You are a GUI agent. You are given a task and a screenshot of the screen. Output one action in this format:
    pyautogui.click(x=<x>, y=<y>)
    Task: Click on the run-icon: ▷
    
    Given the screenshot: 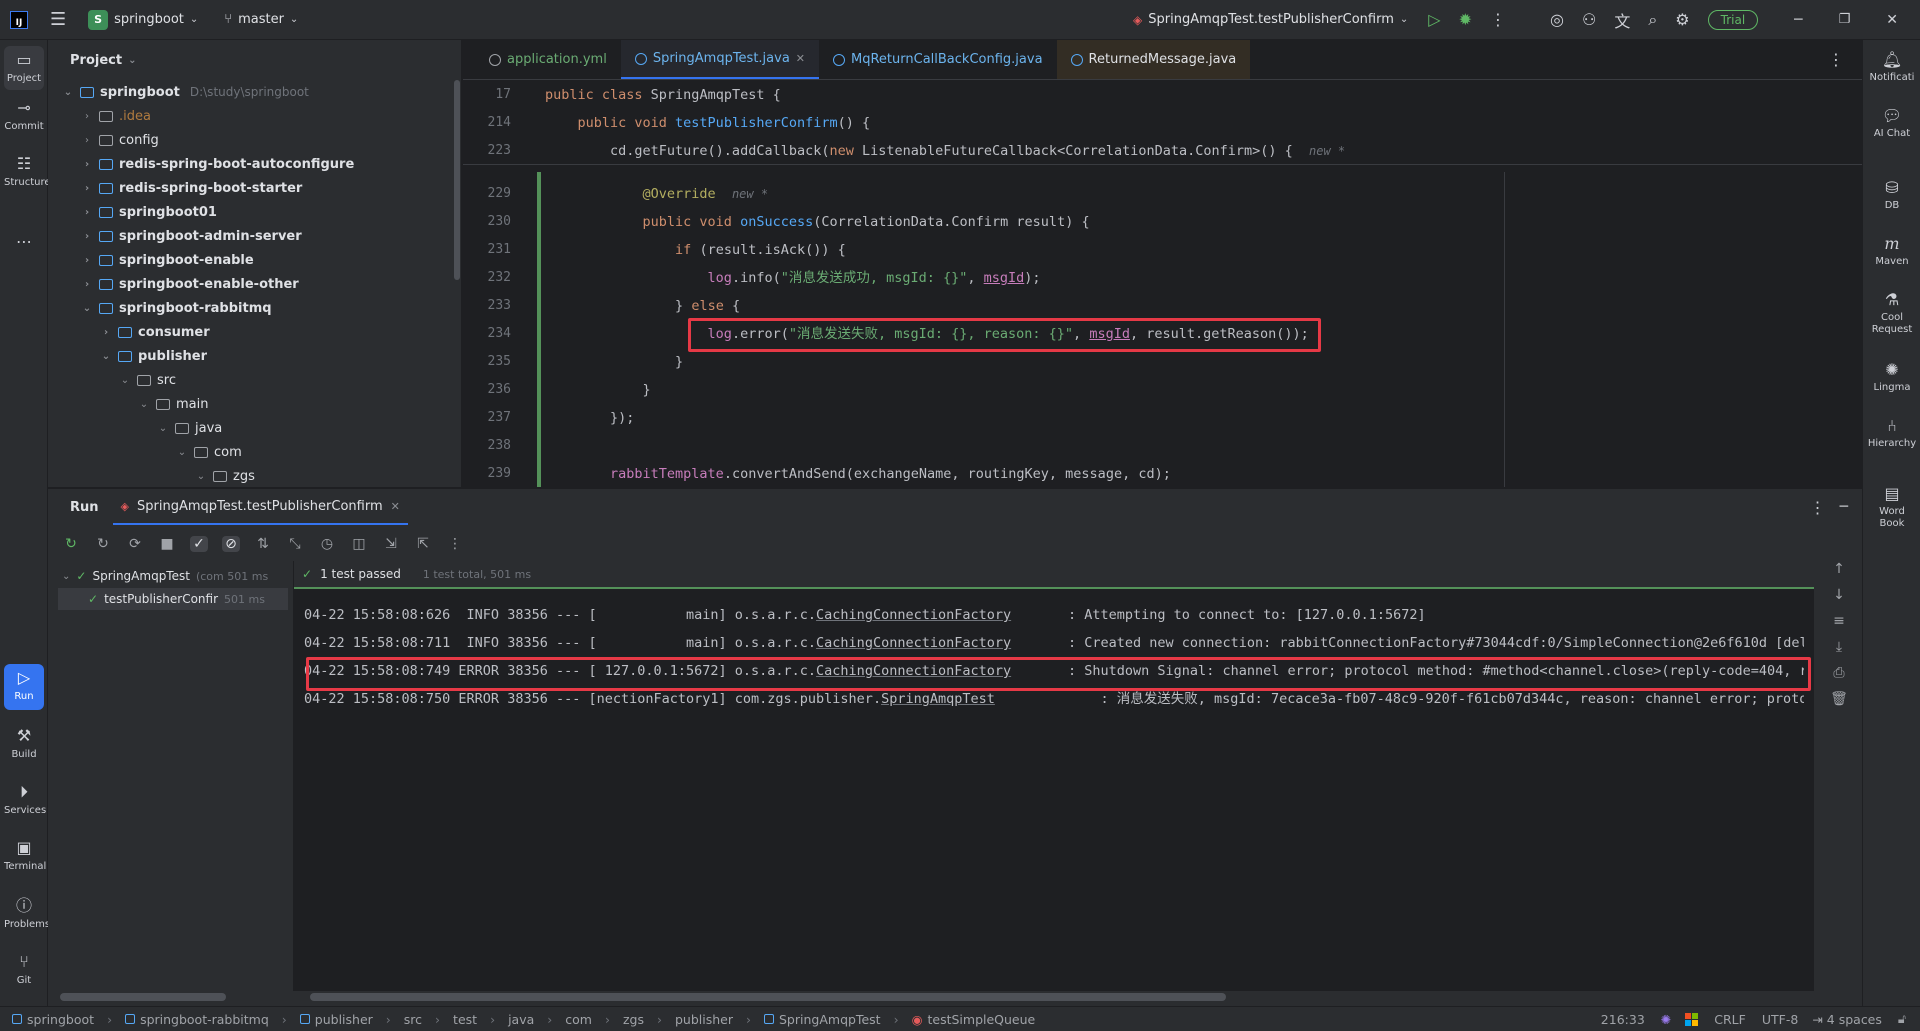 What is the action you would take?
    pyautogui.click(x=1434, y=19)
    